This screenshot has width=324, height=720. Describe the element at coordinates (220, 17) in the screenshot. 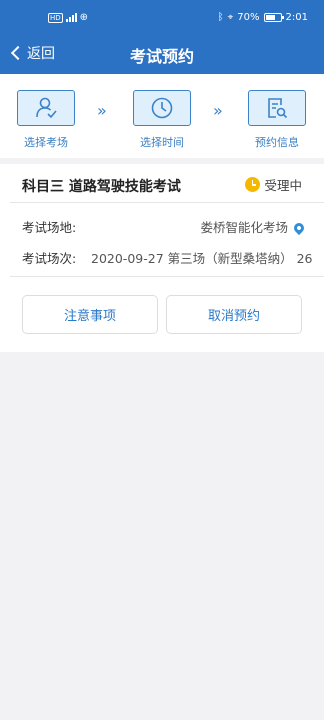

I see `bluetooth-icon: ᛒ` at that location.